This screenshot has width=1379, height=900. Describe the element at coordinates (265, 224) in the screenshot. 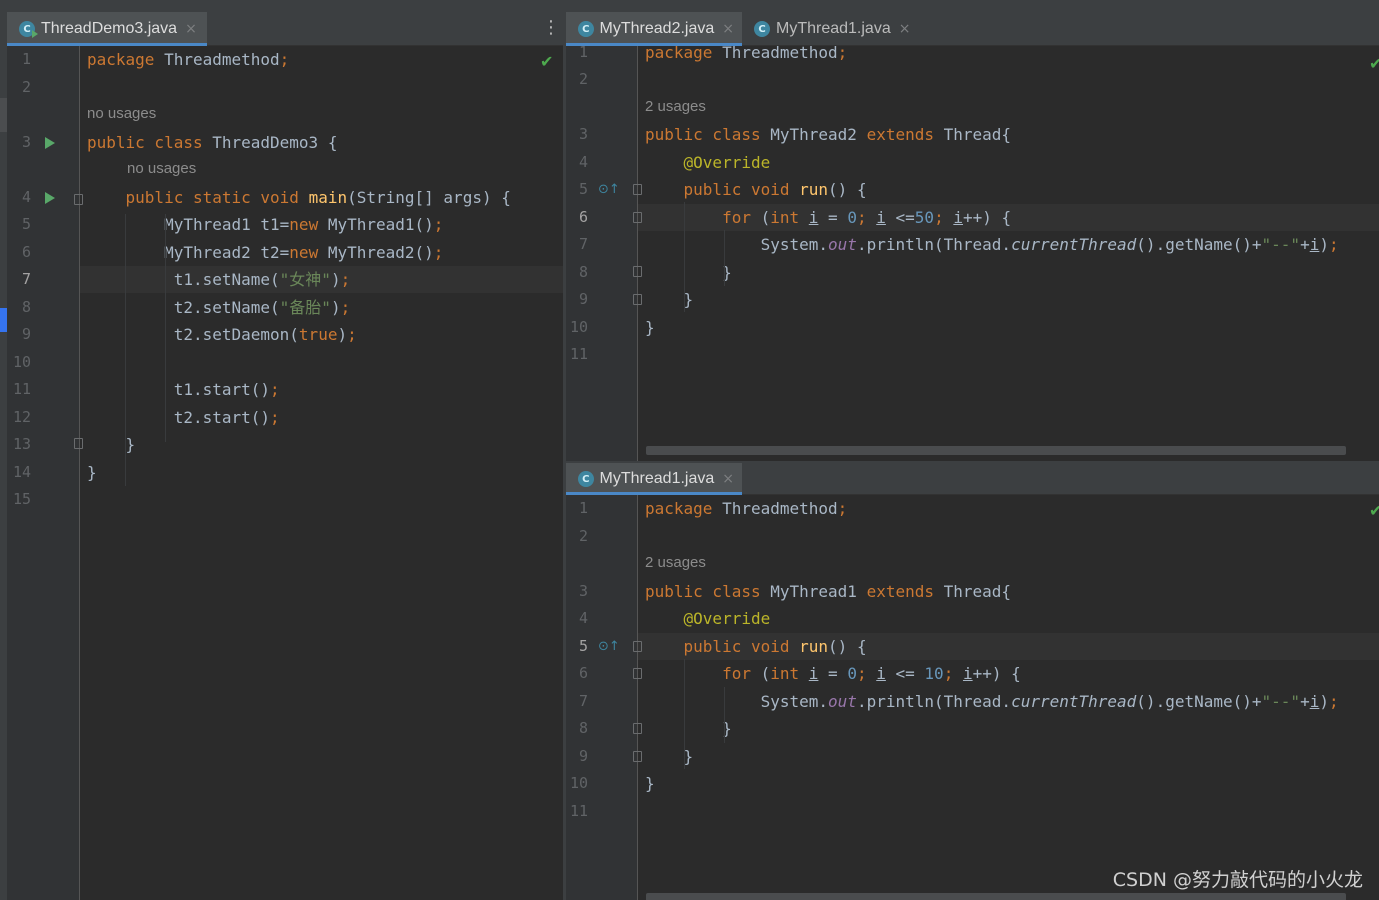

I see `code-line: MyThread1 t1=new MyThread1();` at that location.